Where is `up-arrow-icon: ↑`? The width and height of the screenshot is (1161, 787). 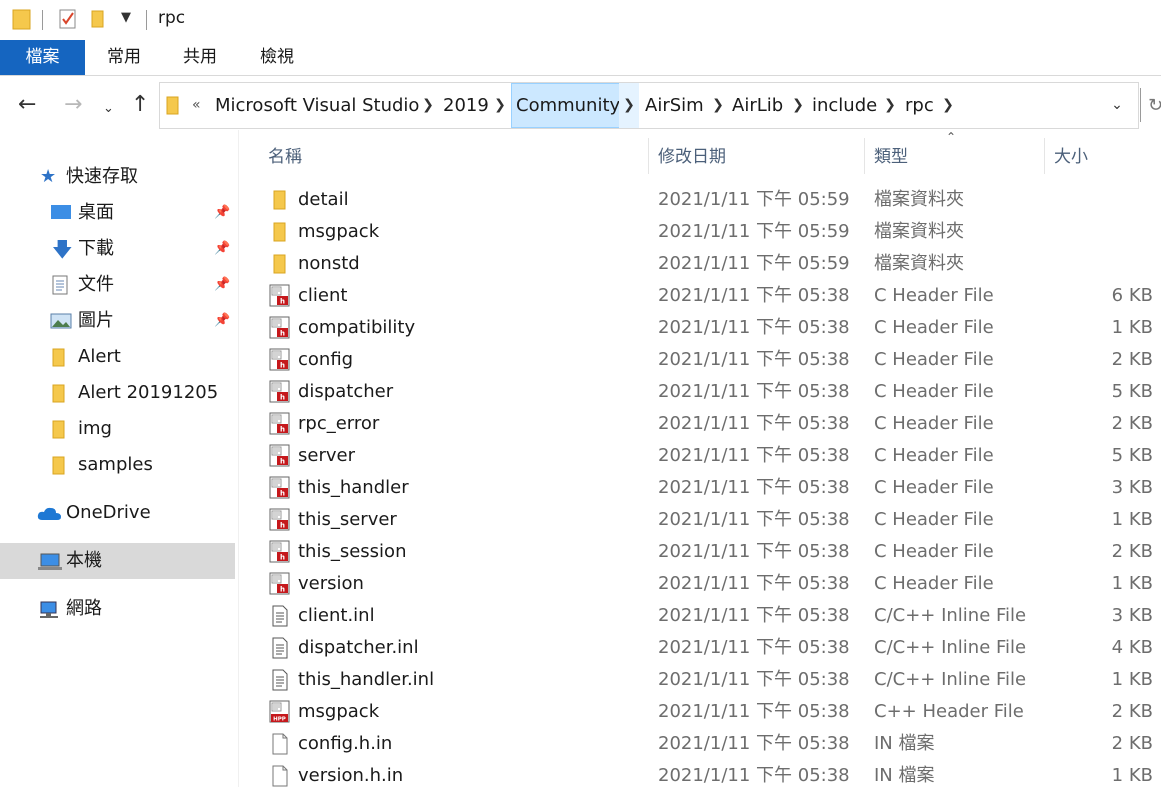 up-arrow-icon: ↑ is located at coordinates (140, 105).